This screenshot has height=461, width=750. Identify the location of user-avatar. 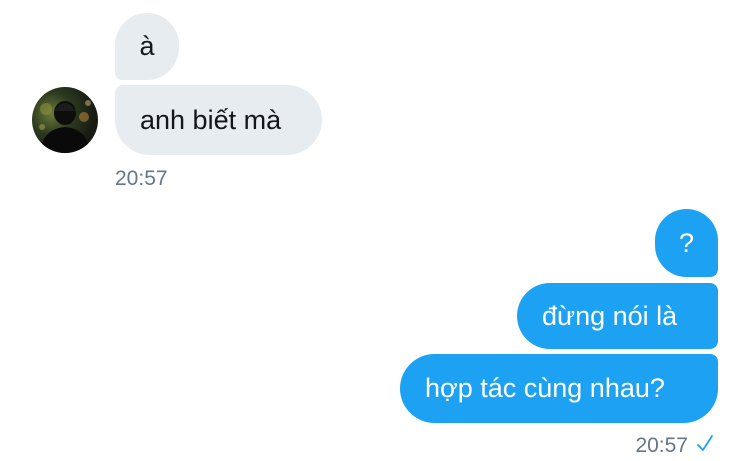
(65, 120).